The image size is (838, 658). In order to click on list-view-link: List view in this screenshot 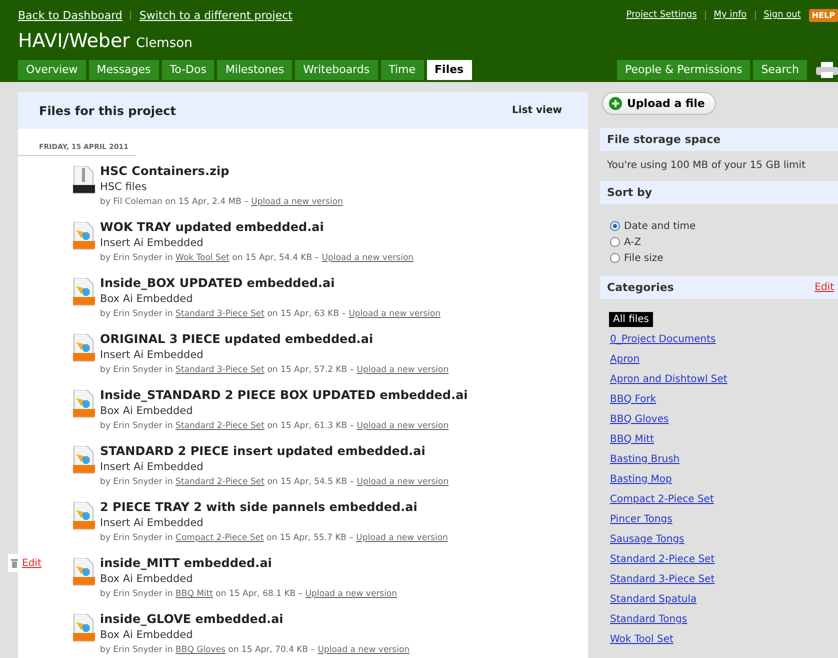, I will do `click(537, 110)`.